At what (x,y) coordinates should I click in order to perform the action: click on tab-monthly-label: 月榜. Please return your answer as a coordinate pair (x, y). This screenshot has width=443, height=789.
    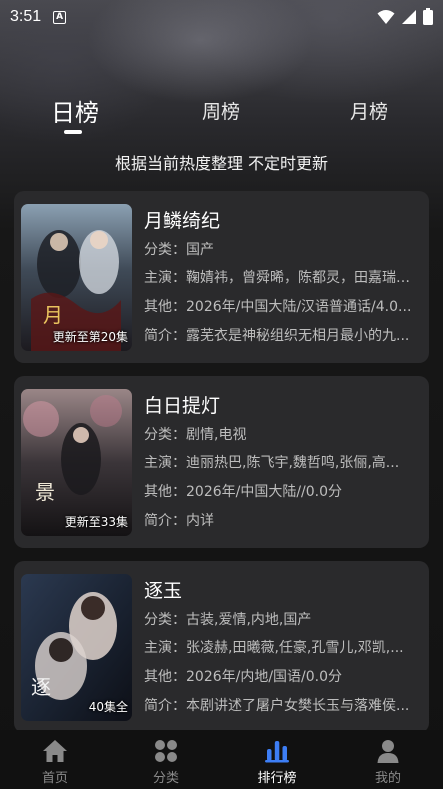
    Looking at the image, I should click on (368, 111).